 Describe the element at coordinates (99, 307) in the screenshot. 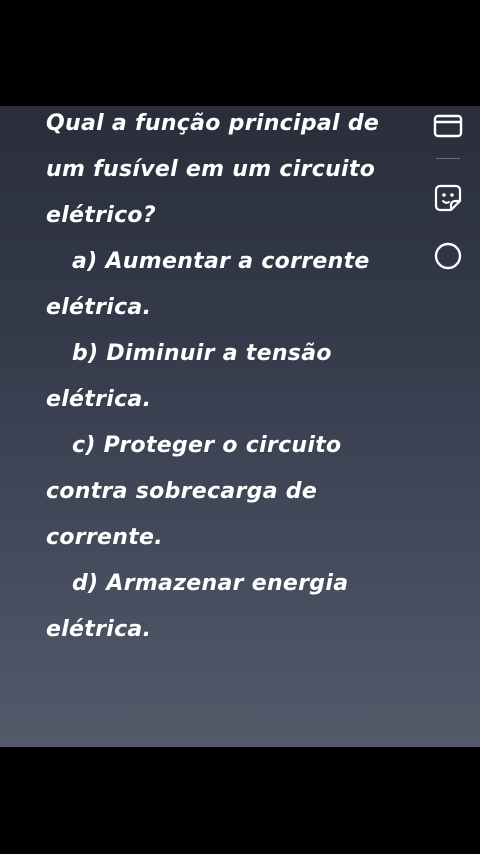

I see `option-a-line-2: elétrica.` at that location.